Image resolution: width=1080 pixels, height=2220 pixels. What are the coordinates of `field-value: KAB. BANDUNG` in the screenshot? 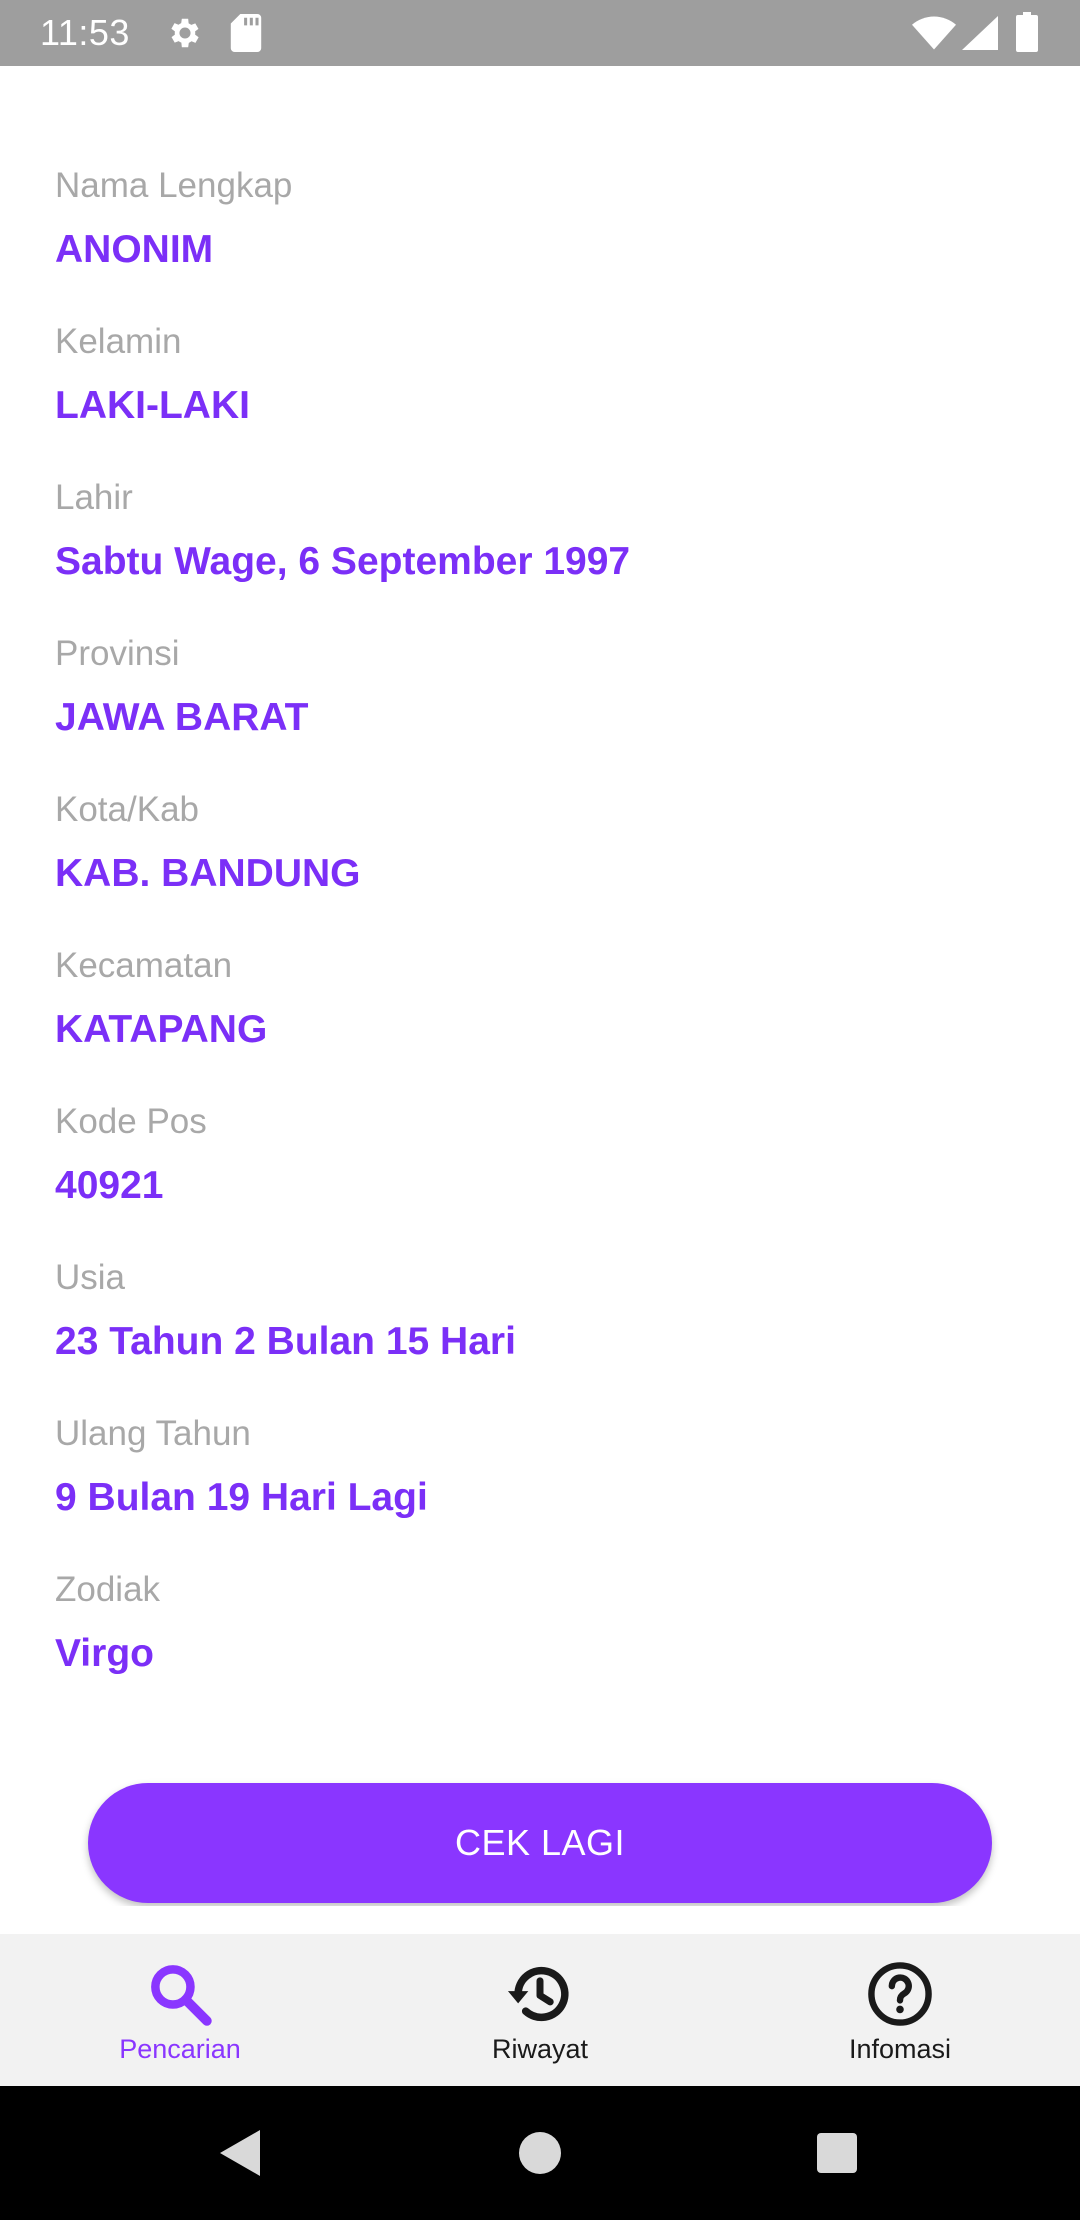 It's located at (208, 873).